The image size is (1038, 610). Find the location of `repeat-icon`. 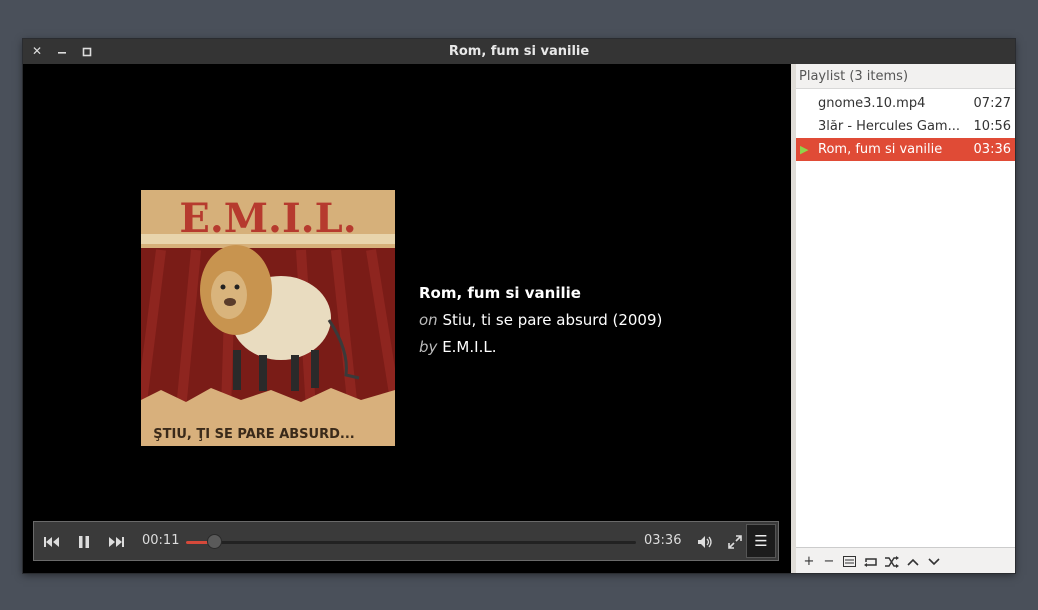

repeat-icon is located at coordinates (871, 560).